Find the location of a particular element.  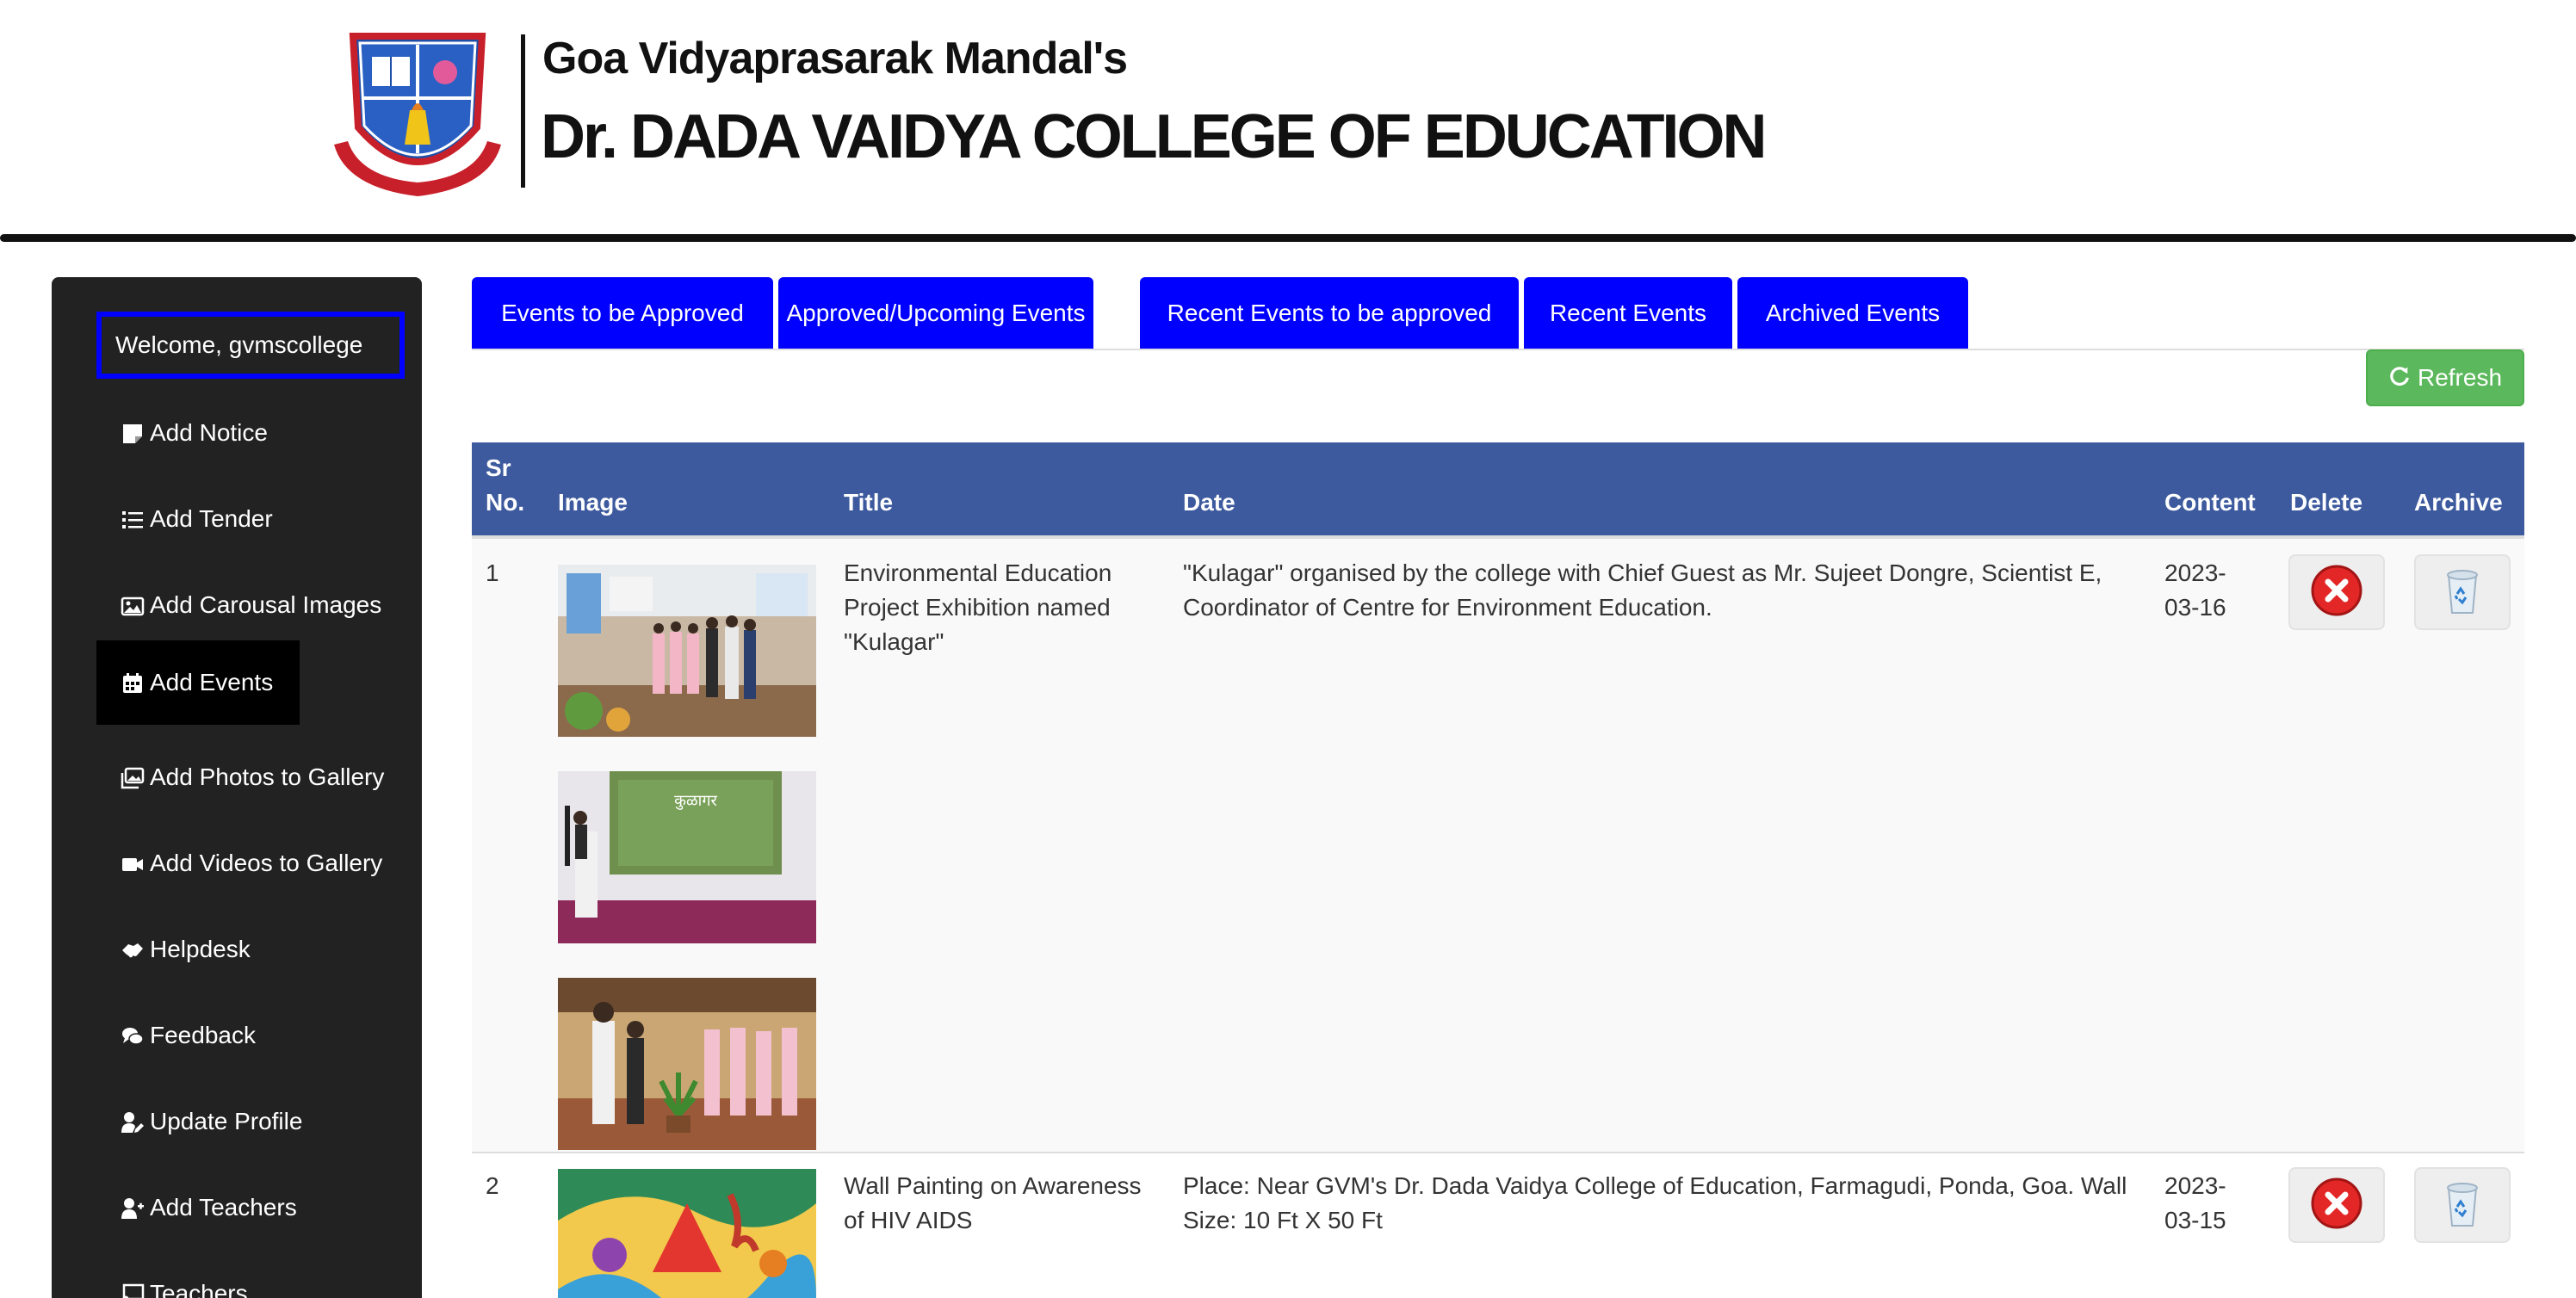

handshake-icon is located at coordinates (133, 949).